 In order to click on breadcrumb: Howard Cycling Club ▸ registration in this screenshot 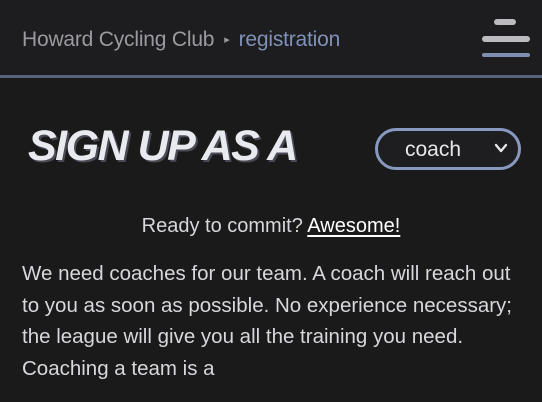, I will do `click(181, 40)`.